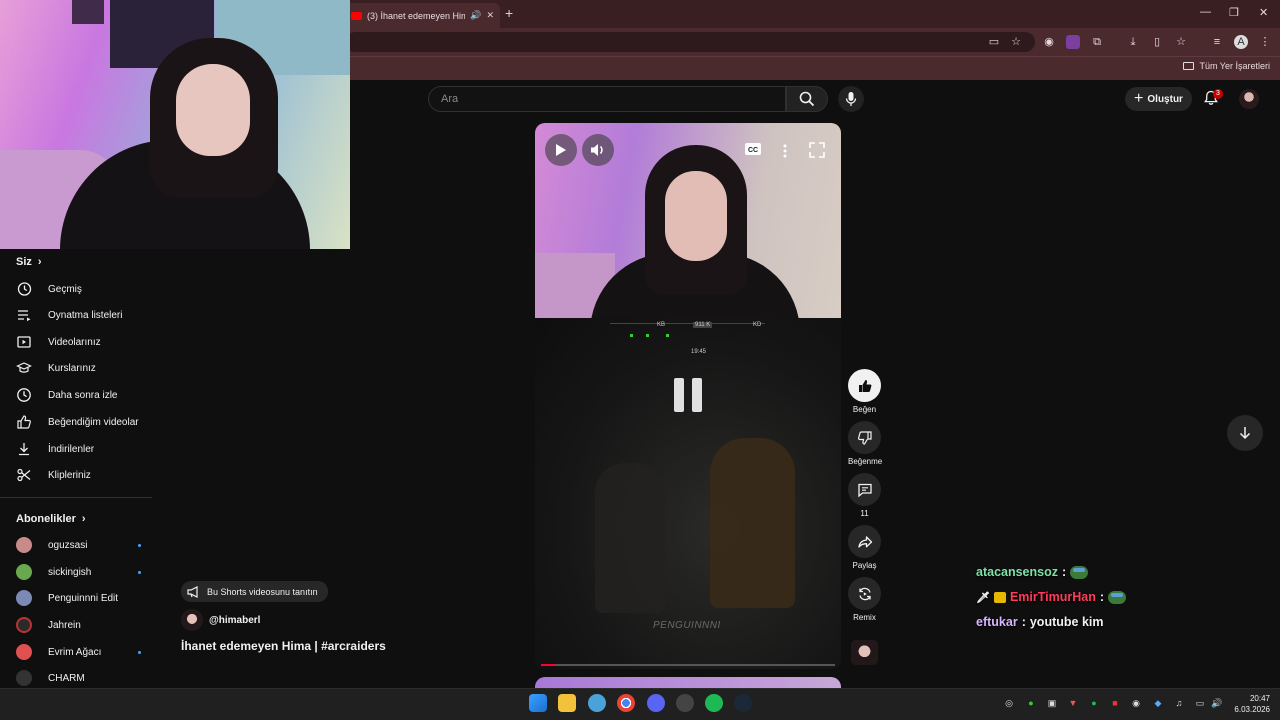 The height and width of the screenshot is (720, 1280). What do you see at coordinates (83, 289) in the screenshot?
I see `sidebar-item-history: Geçmiş` at bounding box center [83, 289].